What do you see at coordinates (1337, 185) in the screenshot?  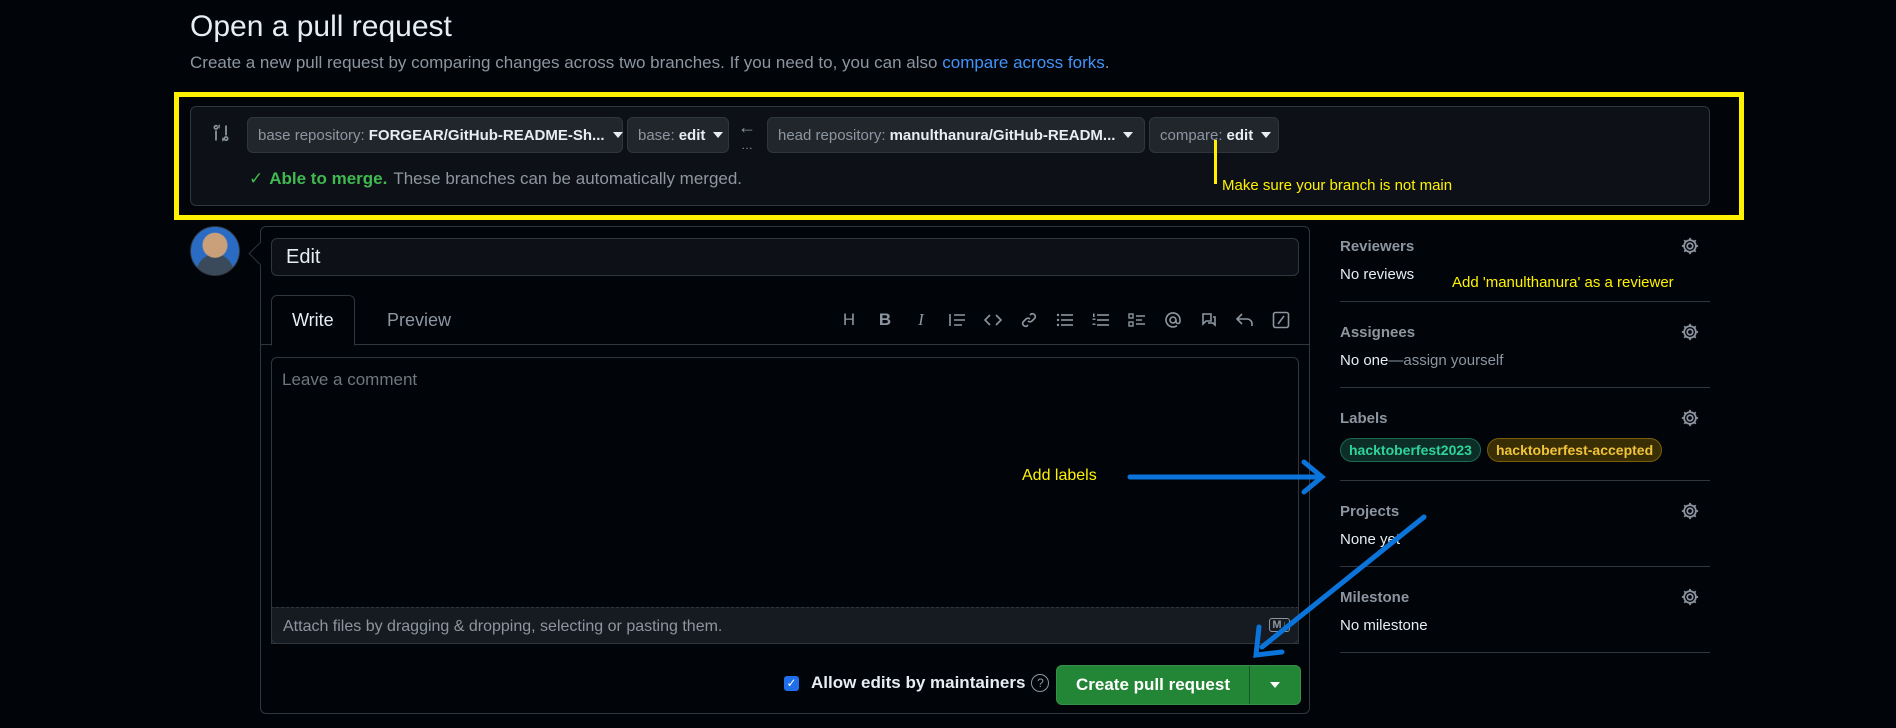 I see `annotation-branch-note: Make sure your branch is not main` at bounding box center [1337, 185].